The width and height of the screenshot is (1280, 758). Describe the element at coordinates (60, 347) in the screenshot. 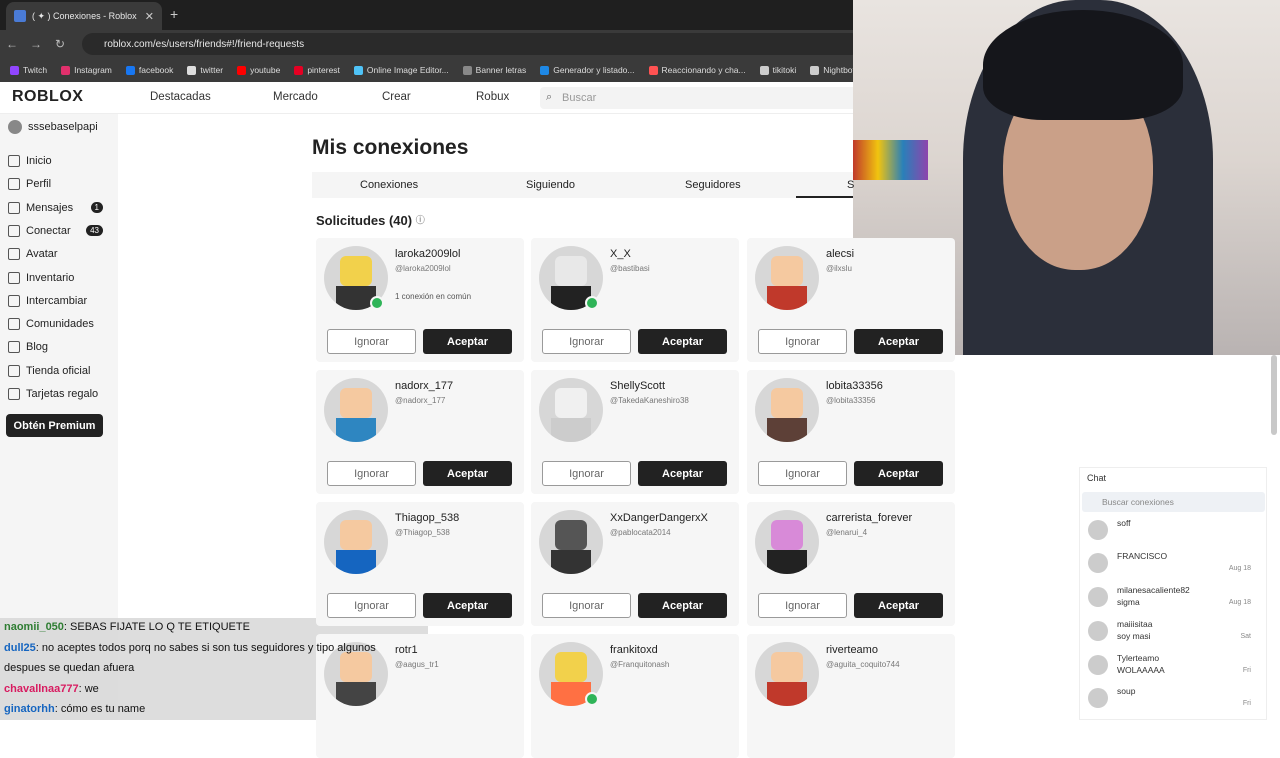

I see `sidebar-item-blog: Blog` at that location.